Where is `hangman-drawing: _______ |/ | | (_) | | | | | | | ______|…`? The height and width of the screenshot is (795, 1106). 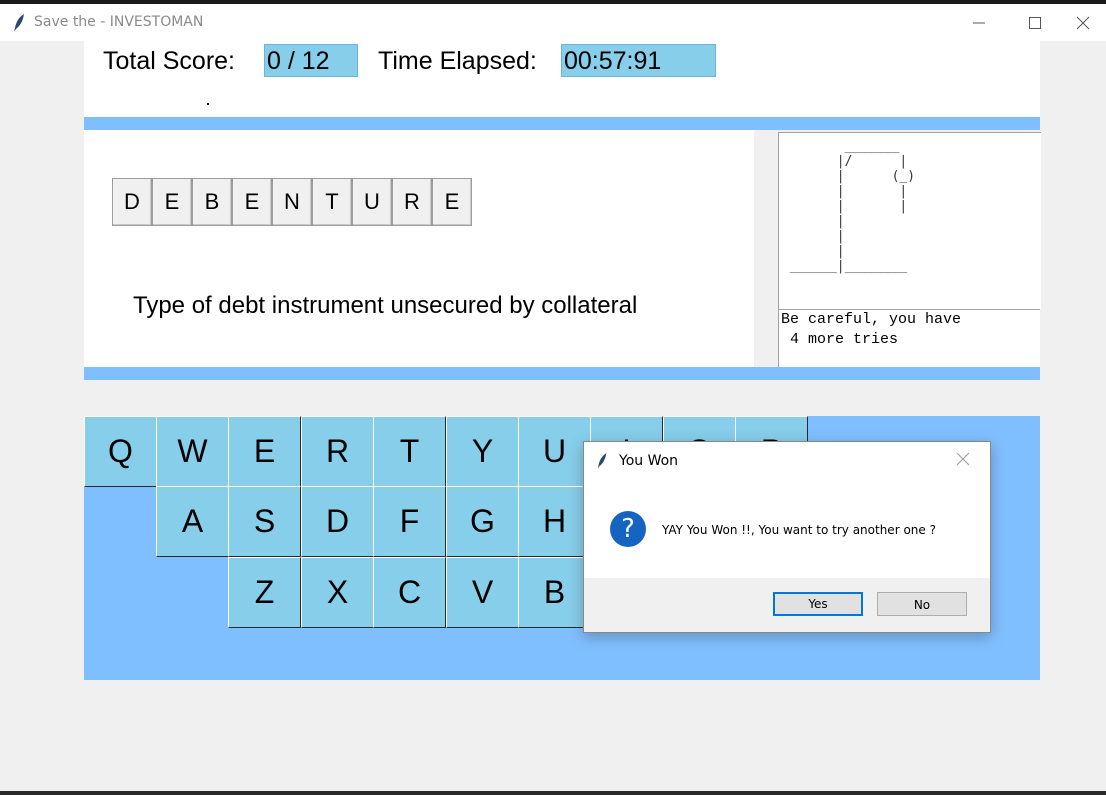
hangman-drawing: _______ |/ | | (_) | | | | | | | ______|… is located at coordinates (909, 220).